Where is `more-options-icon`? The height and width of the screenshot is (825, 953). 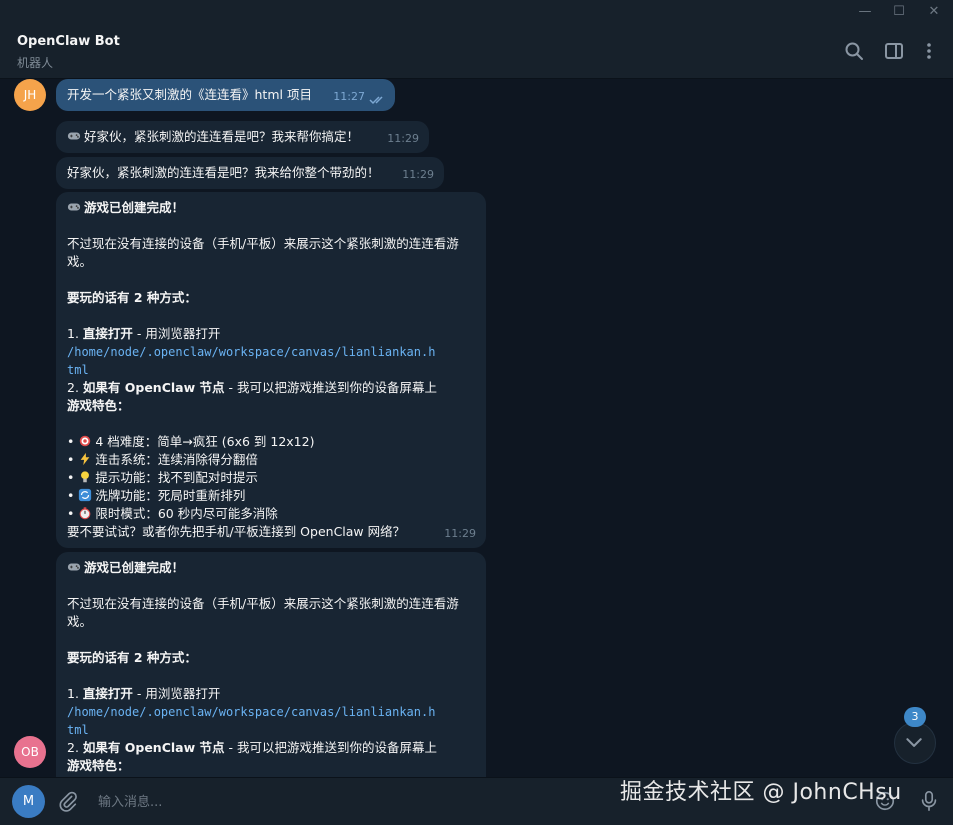 more-options-icon is located at coordinates (929, 51).